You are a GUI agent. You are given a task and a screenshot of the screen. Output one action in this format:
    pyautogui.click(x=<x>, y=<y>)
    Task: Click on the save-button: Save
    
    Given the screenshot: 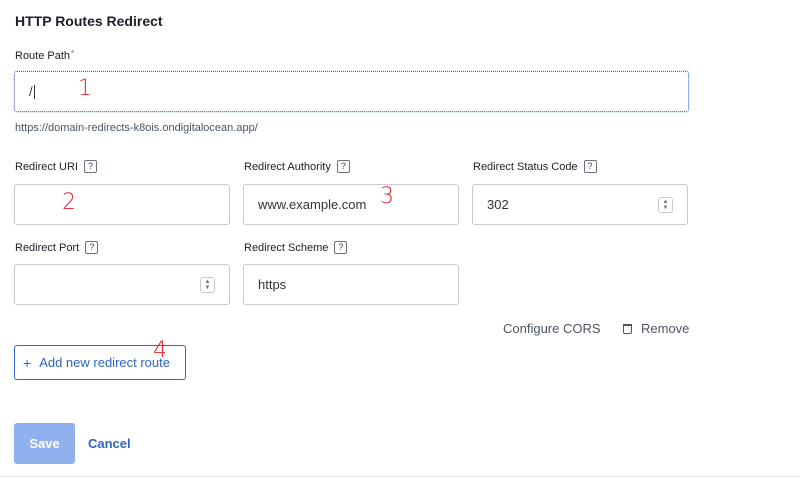 What is the action you would take?
    pyautogui.click(x=44, y=443)
    